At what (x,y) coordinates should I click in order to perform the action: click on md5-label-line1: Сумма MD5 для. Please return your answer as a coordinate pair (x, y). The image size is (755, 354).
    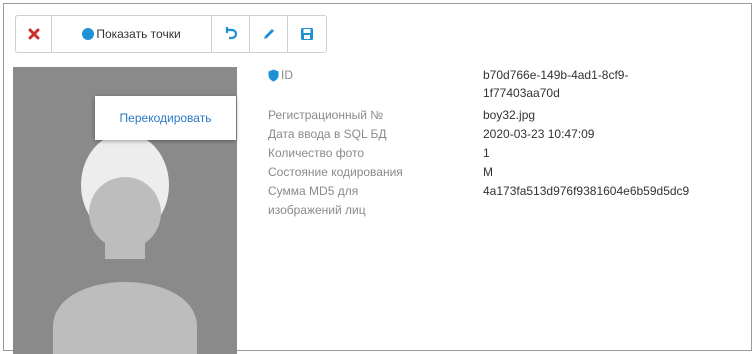
    Looking at the image, I should click on (313, 191).